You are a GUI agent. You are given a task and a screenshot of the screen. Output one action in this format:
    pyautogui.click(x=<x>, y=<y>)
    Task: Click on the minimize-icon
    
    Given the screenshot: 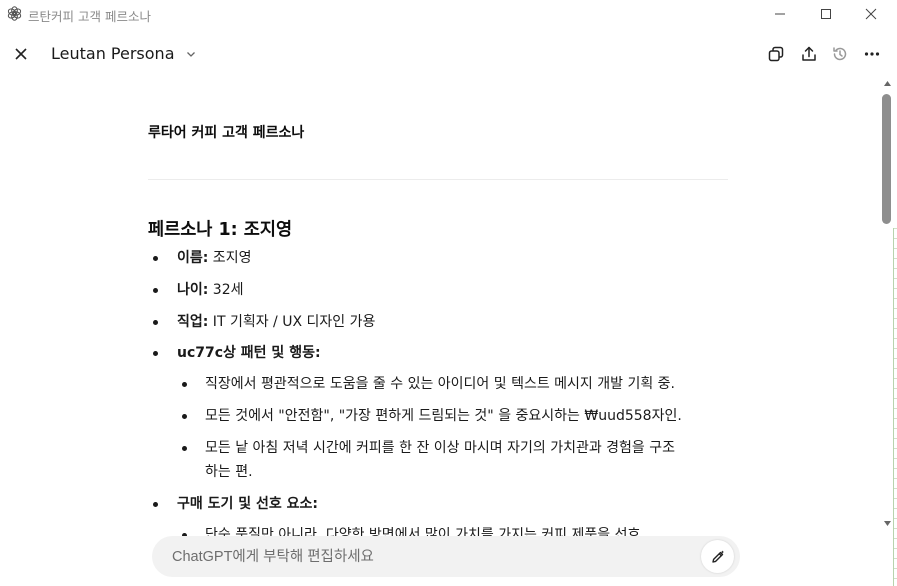 What is the action you would take?
    pyautogui.click(x=780, y=14)
    